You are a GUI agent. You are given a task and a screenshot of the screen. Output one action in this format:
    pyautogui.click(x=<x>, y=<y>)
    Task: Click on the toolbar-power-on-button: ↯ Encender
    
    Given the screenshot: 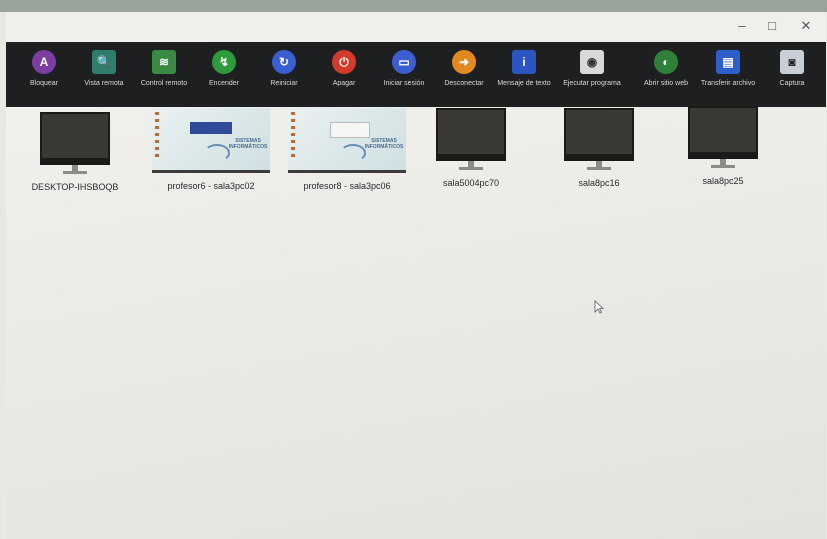 What is the action you would take?
    pyautogui.click(x=224, y=66)
    